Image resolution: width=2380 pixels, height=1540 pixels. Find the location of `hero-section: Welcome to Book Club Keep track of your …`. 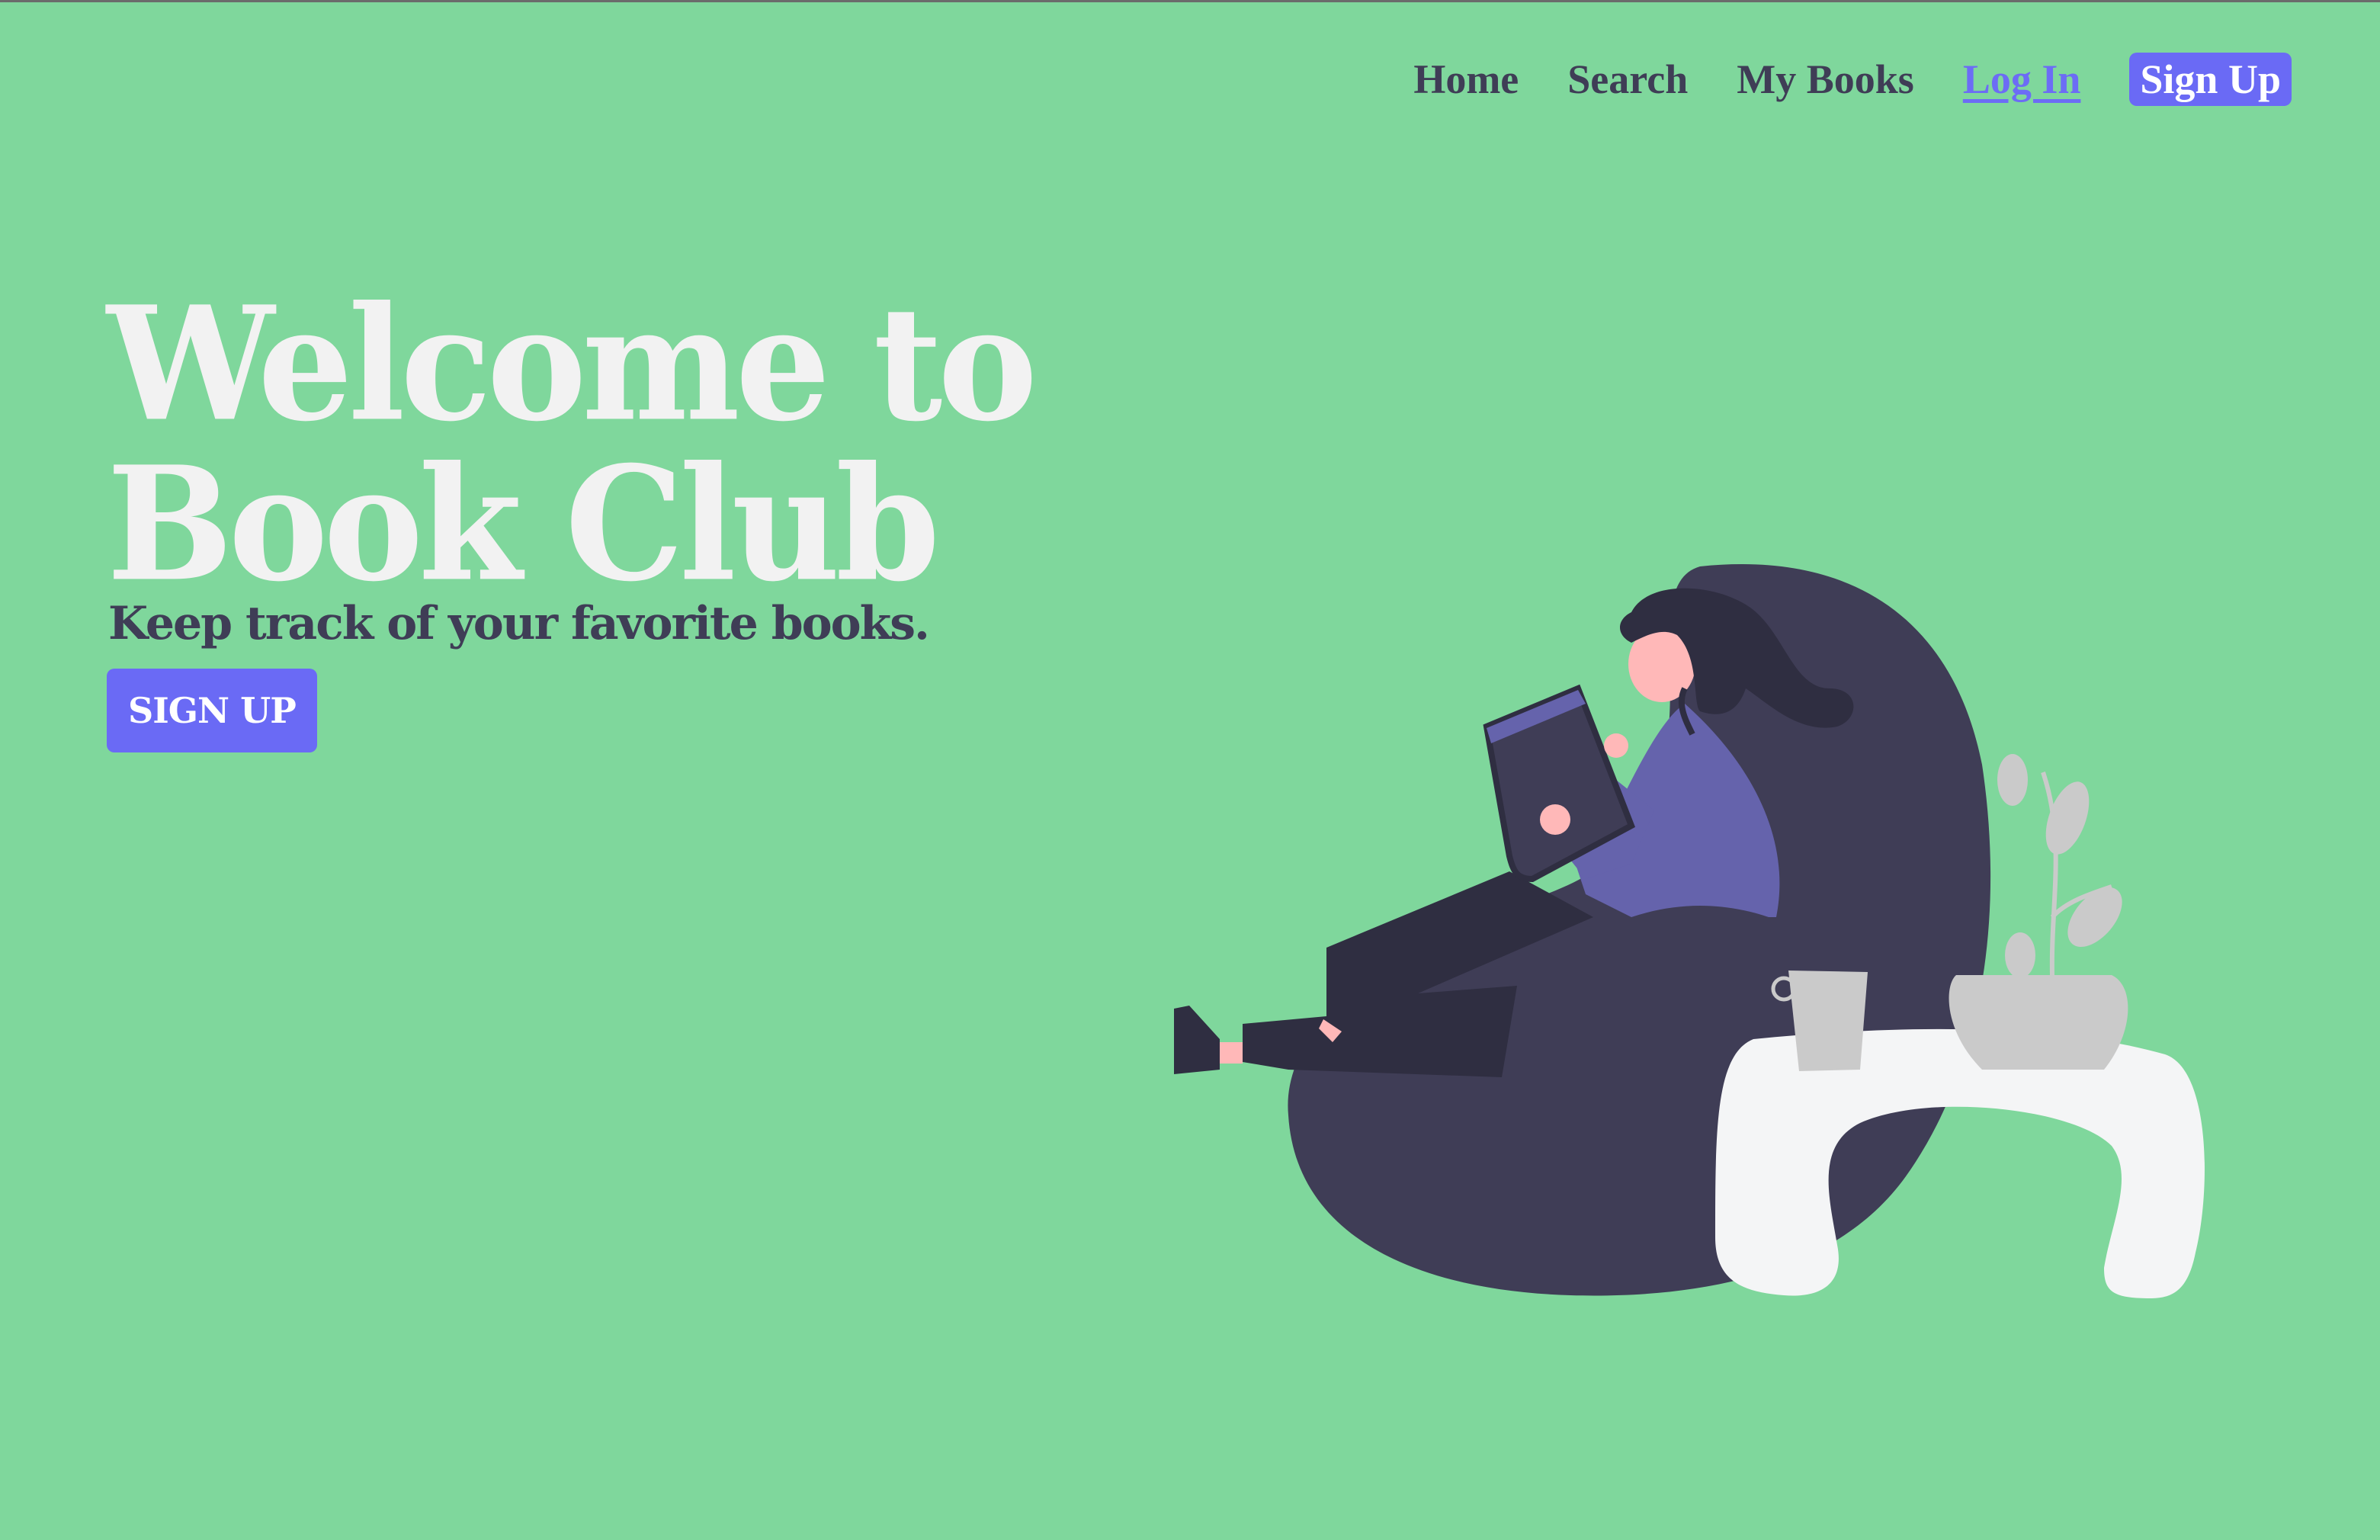

hero-section: Welcome to Book Club Keep track of your … is located at coordinates (602, 518).